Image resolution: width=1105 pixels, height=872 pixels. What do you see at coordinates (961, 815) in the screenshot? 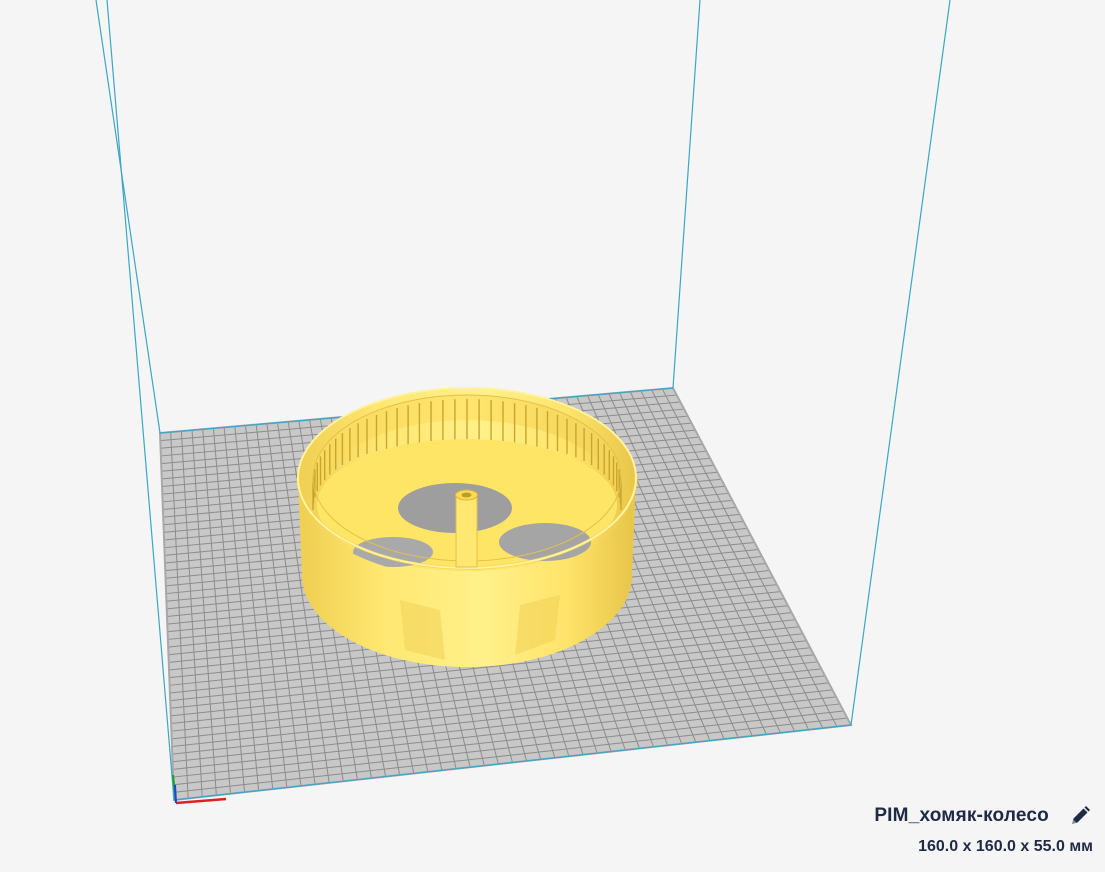
I see `object-name: PIM_хомяк-колесо` at bounding box center [961, 815].